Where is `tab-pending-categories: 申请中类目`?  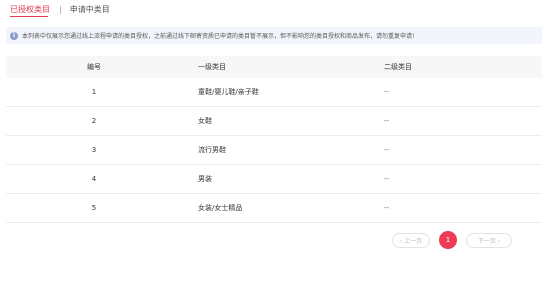
tab-pending-categories: 申请中类目 is located at coordinates (90, 9).